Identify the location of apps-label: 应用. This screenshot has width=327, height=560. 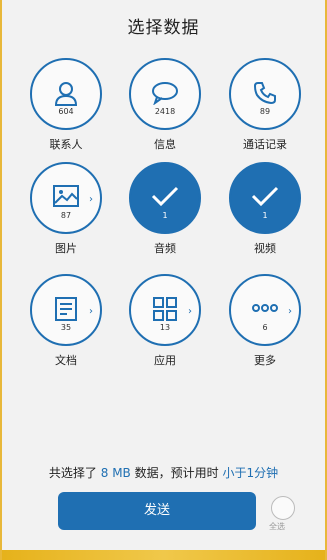
(165, 360).